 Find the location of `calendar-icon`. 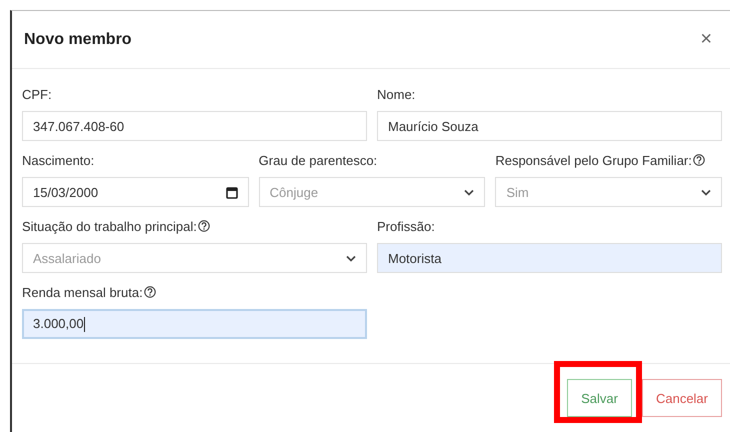

calendar-icon is located at coordinates (232, 192).